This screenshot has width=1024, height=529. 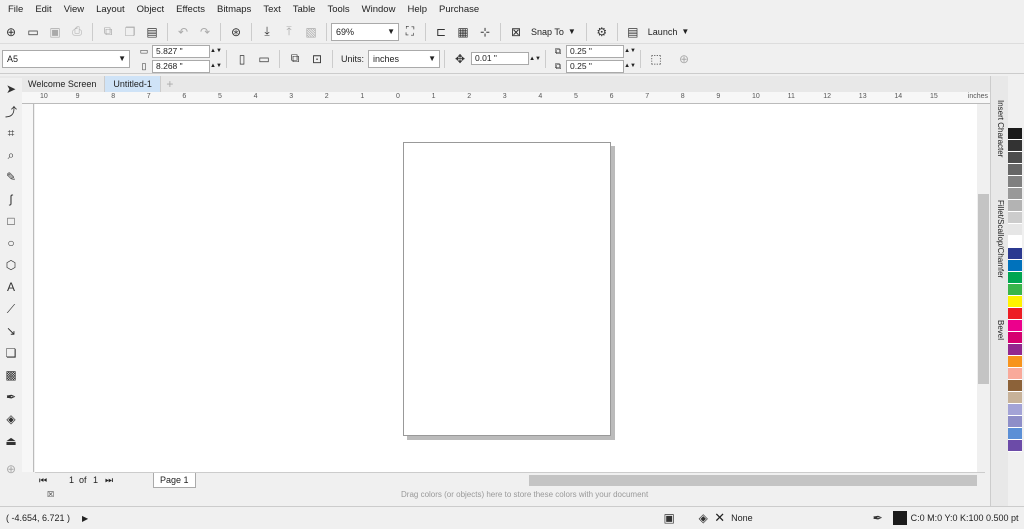 I want to click on height-spinner: ▲▼, so click(x=216, y=66).